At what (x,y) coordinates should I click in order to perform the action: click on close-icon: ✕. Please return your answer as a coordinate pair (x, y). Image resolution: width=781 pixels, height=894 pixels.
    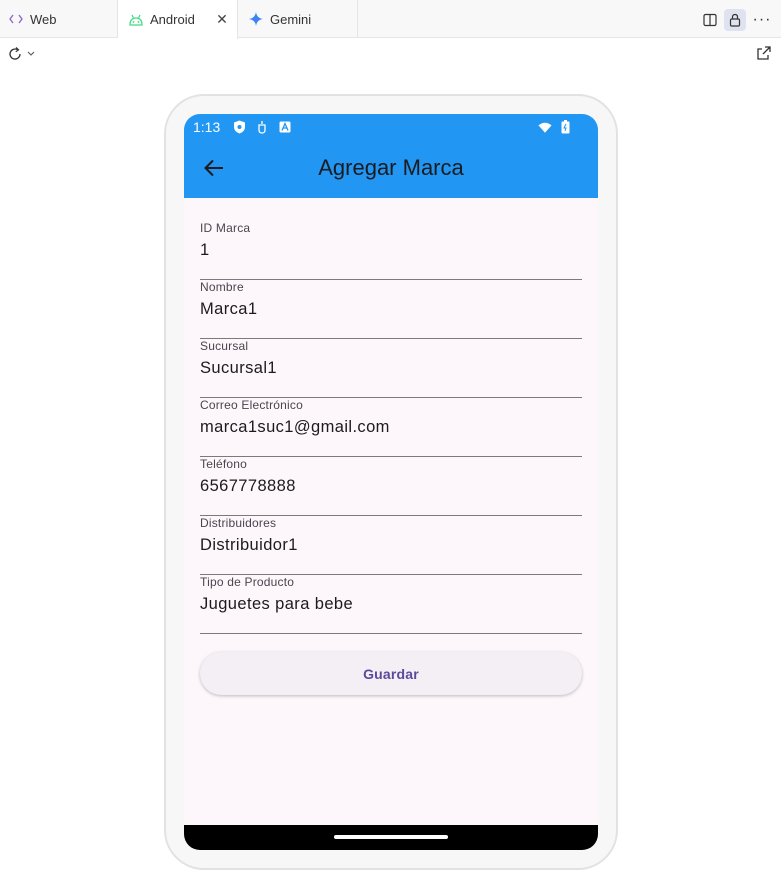
    Looking at the image, I should click on (222, 19).